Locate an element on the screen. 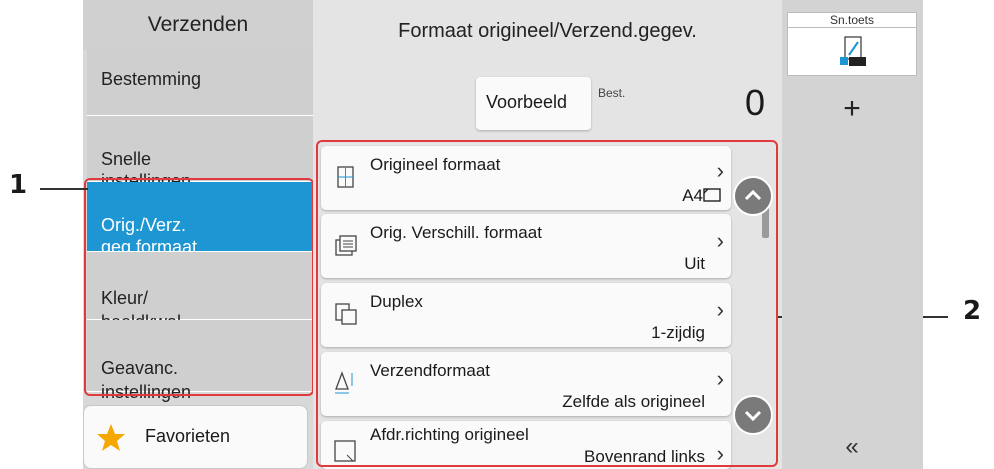 The image size is (994, 469). preview-button: Voorbeeld is located at coordinates (533, 103).